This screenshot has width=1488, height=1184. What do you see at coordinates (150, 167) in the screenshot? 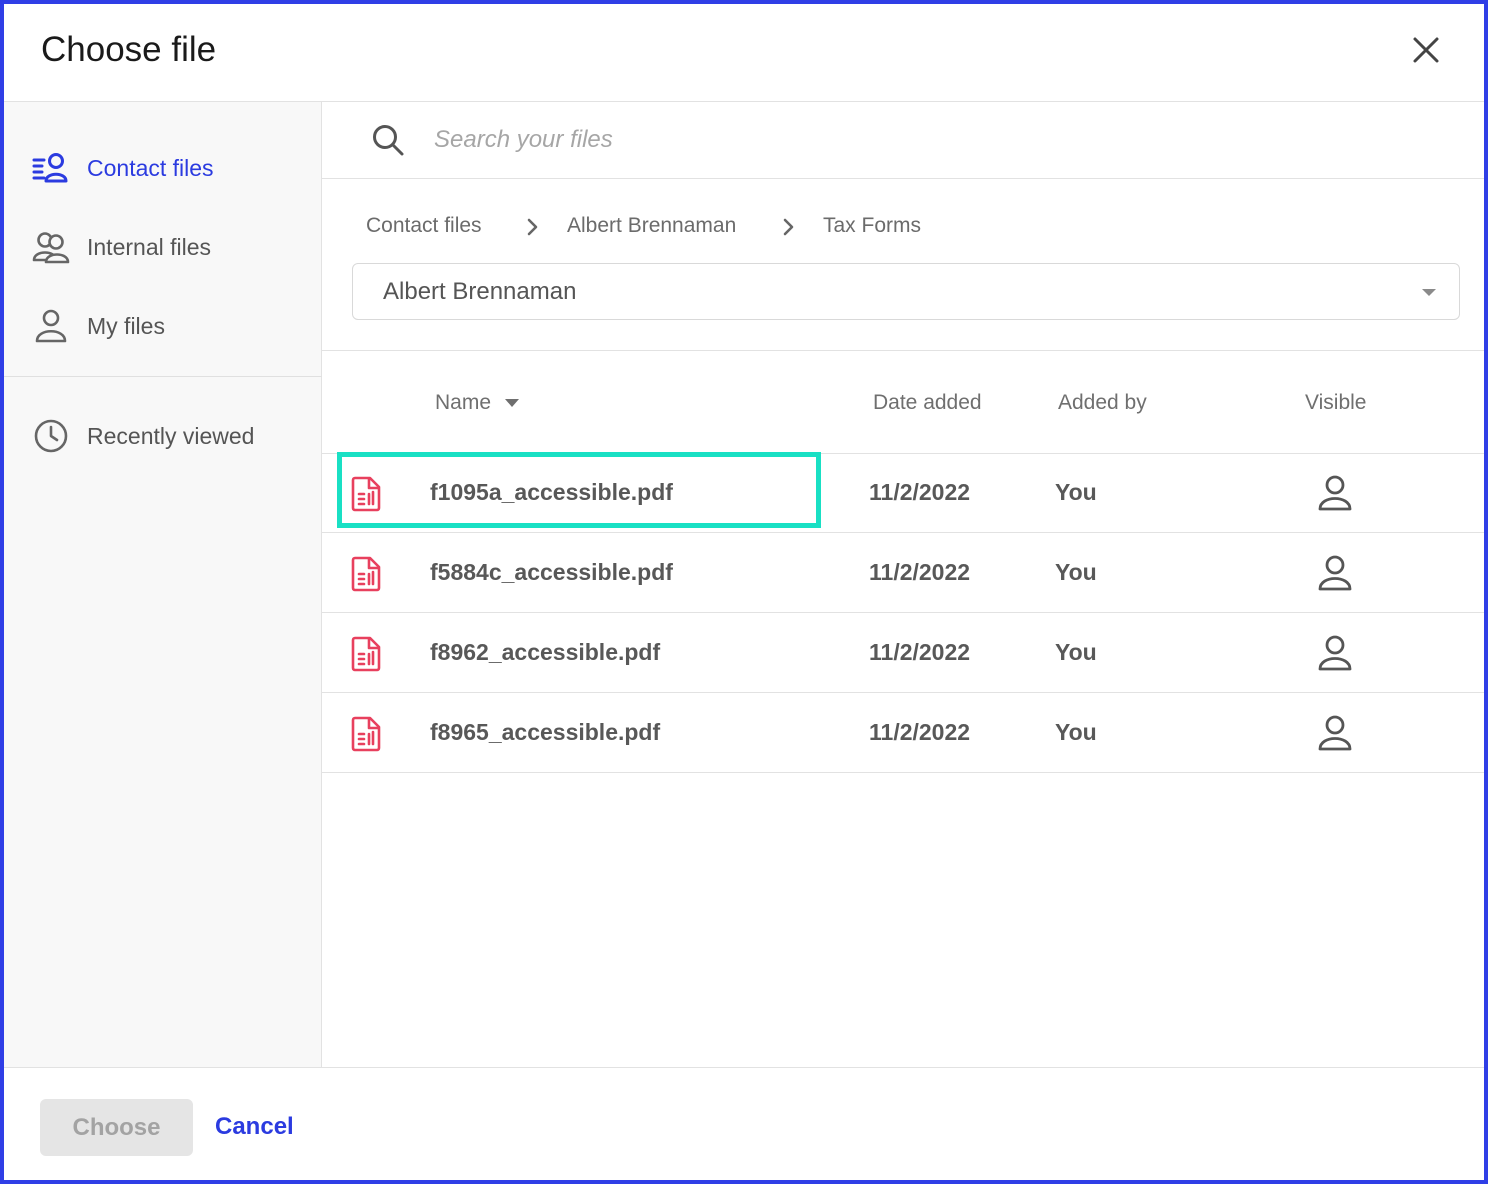
I see `sidebar-item-label: Contact files` at bounding box center [150, 167].